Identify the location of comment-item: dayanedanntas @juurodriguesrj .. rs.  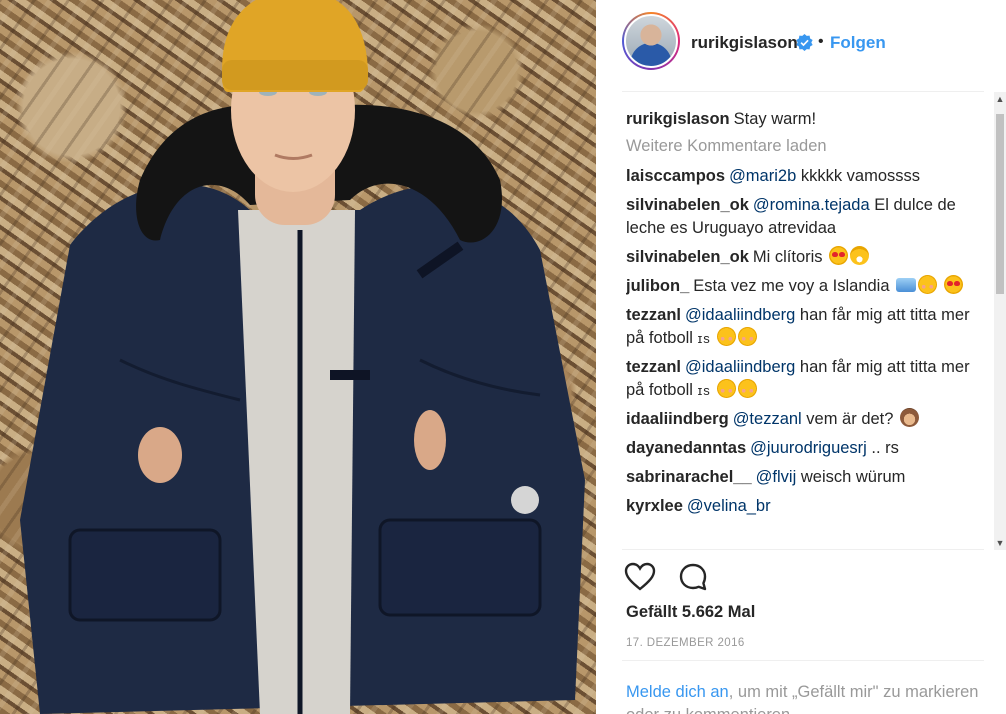
(807, 448).